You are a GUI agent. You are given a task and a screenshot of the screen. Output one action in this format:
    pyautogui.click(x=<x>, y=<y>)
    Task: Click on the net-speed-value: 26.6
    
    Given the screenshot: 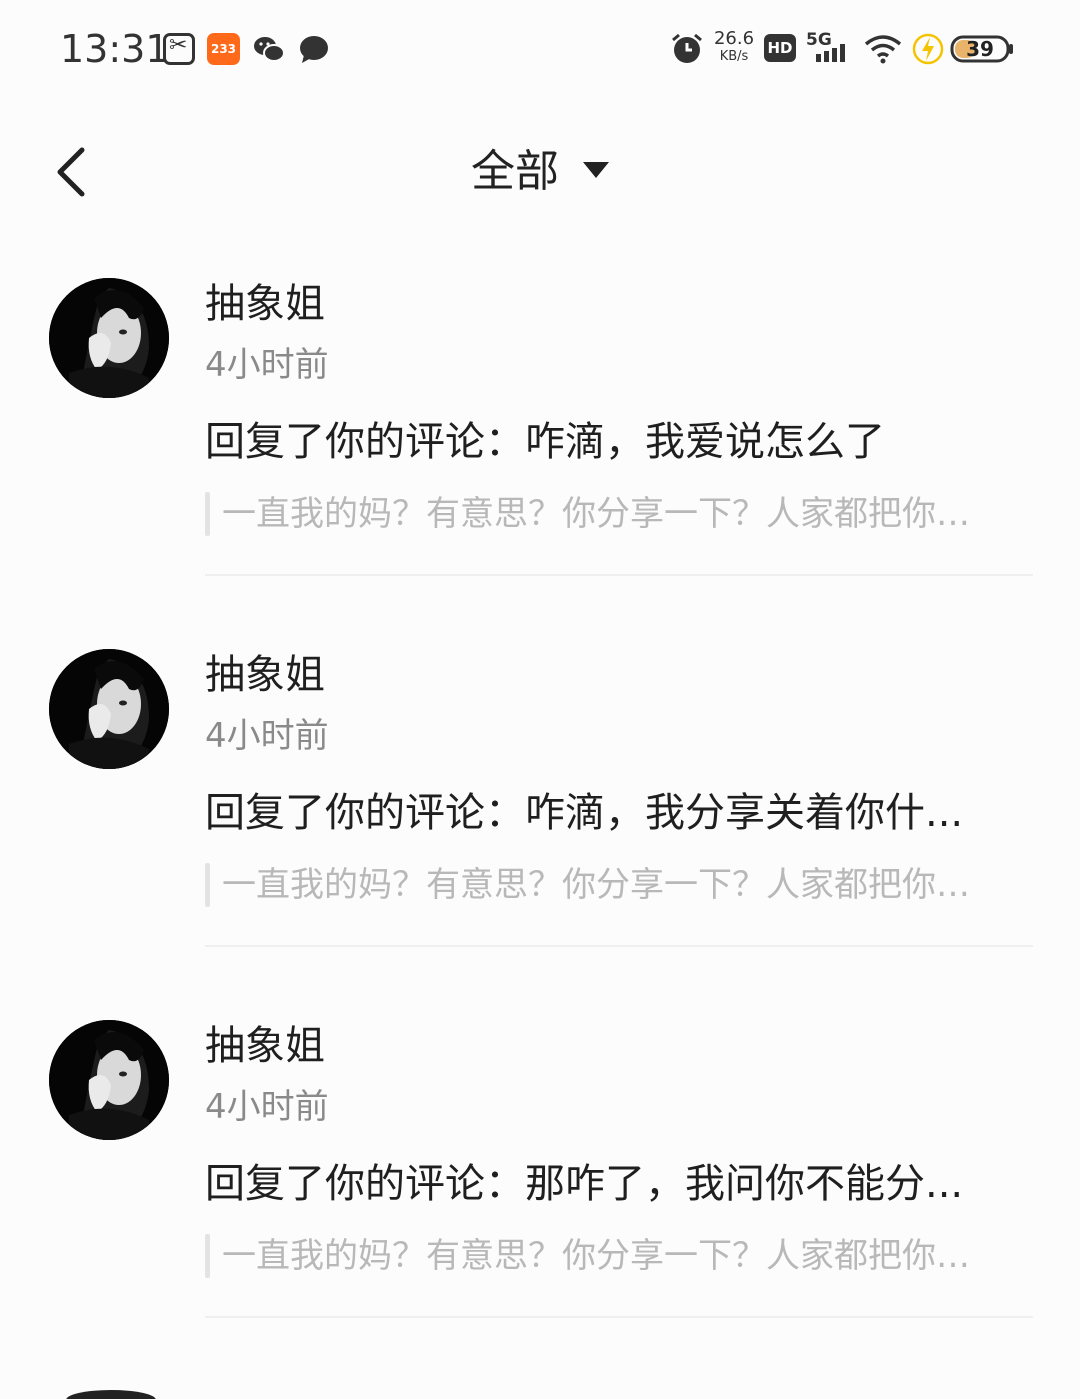 What is the action you would take?
    pyautogui.click(x=734, y=38)
    